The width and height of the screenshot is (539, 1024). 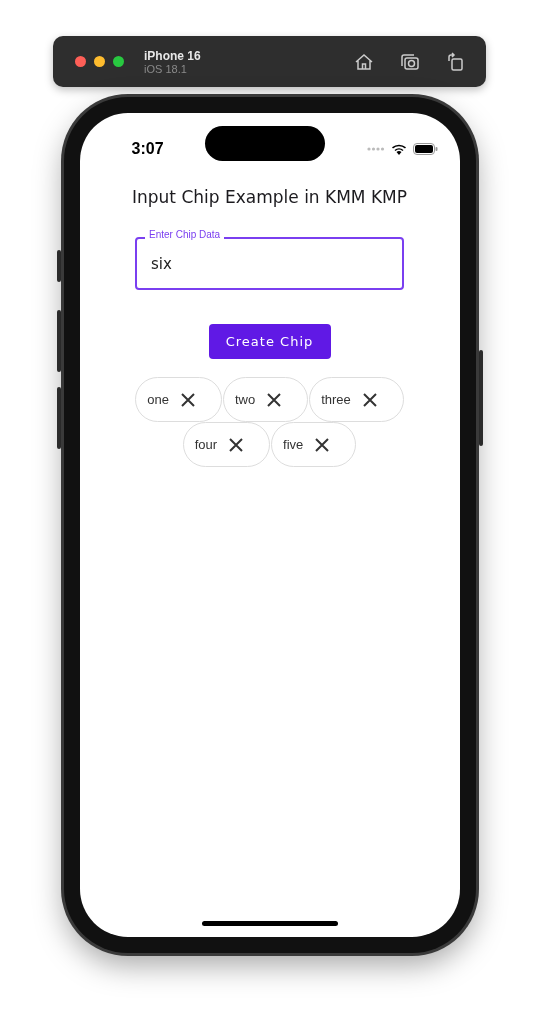 What do you see at coordinates (375, 149) in the screenshot?
I see `signal-icon` at bounding box center [375, 149].